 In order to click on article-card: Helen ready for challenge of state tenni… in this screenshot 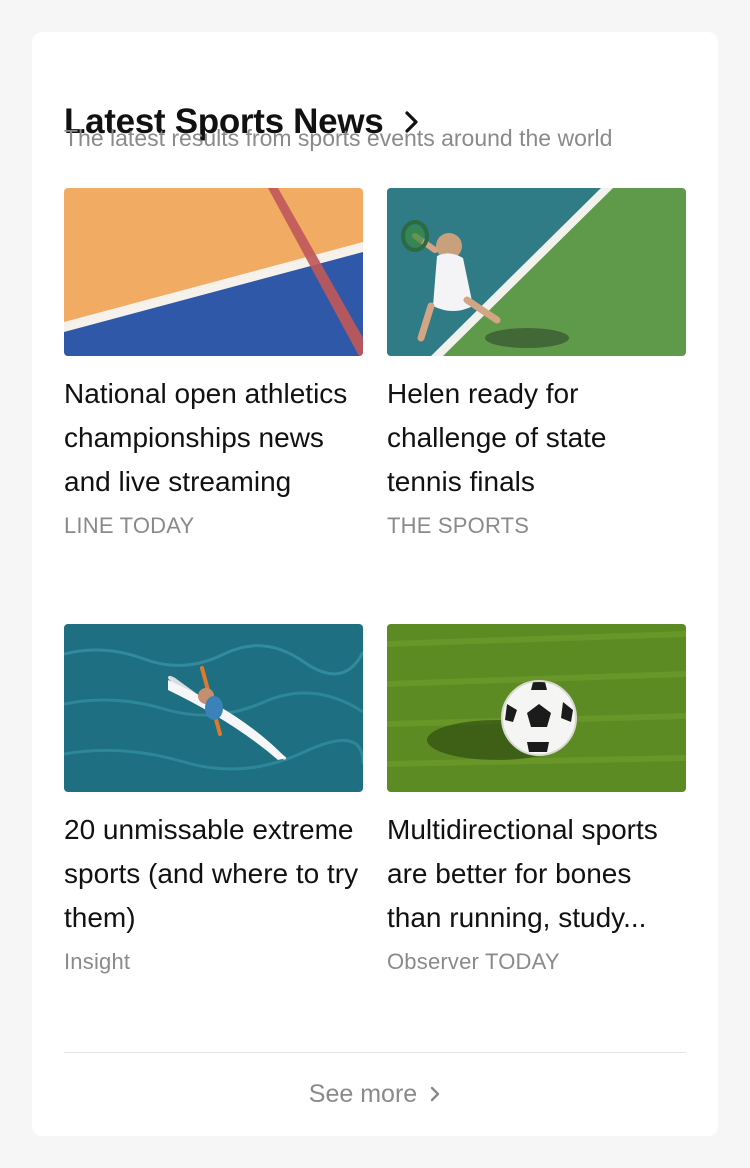, I will do `click(536, 368)`.